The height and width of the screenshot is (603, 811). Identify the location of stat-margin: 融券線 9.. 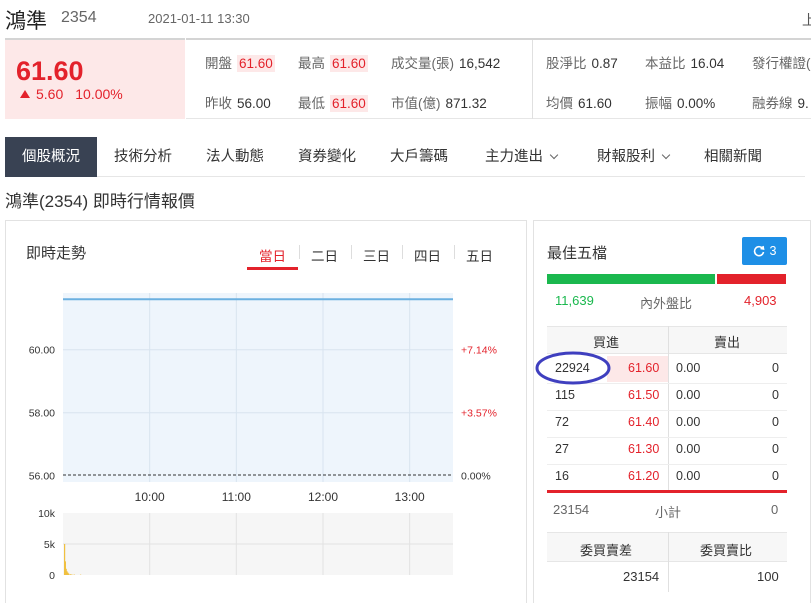
(780, 103).